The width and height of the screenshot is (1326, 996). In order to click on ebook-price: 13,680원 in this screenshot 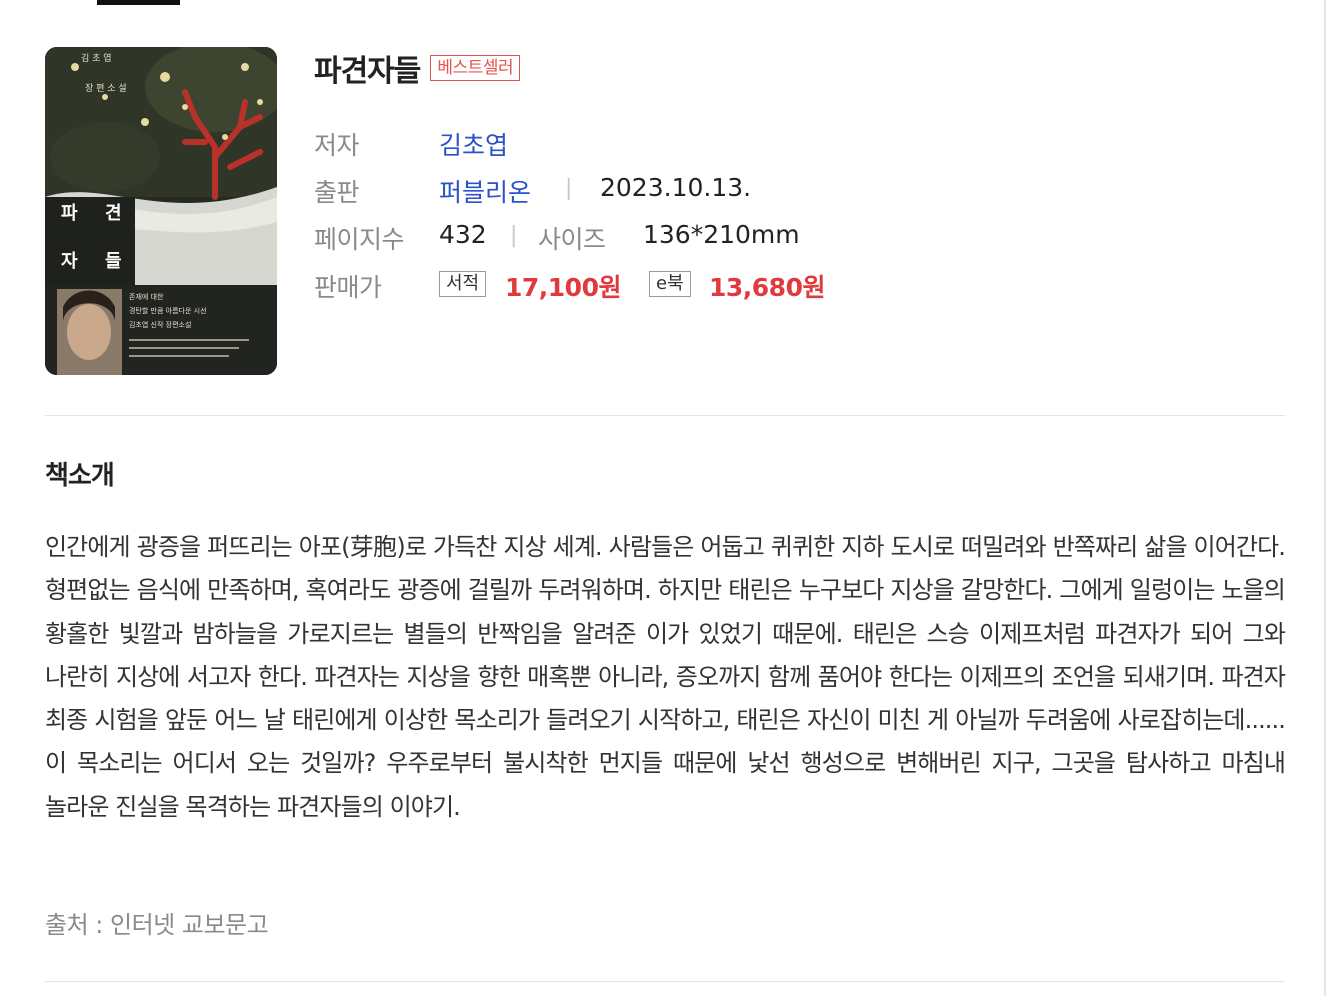, I will do `click(767, 287)`.